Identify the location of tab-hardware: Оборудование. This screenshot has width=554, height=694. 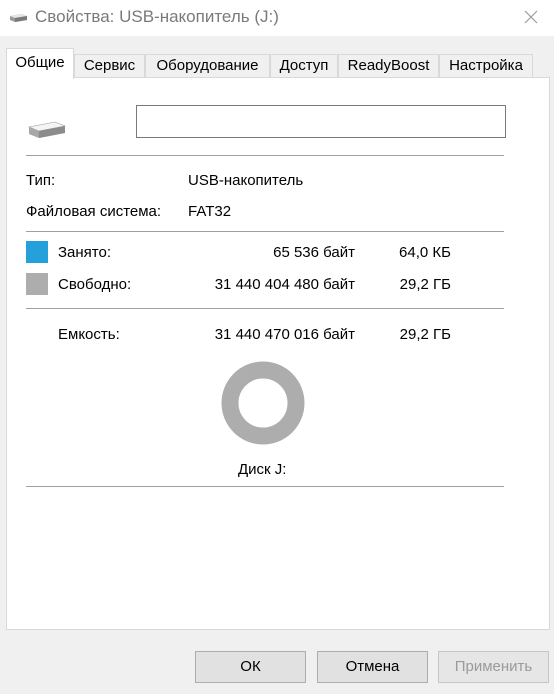
(207, 66).